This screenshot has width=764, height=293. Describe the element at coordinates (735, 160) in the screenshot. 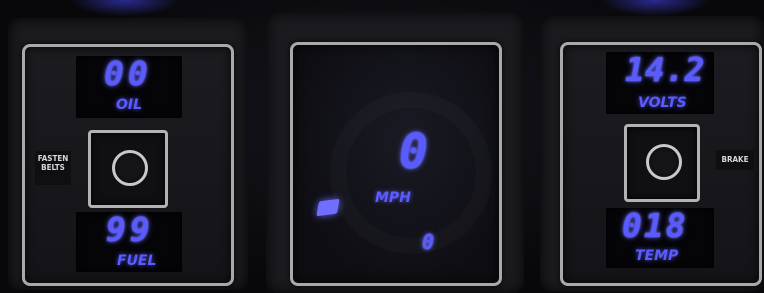

I see `brake-warning: BRAKE` at that location.